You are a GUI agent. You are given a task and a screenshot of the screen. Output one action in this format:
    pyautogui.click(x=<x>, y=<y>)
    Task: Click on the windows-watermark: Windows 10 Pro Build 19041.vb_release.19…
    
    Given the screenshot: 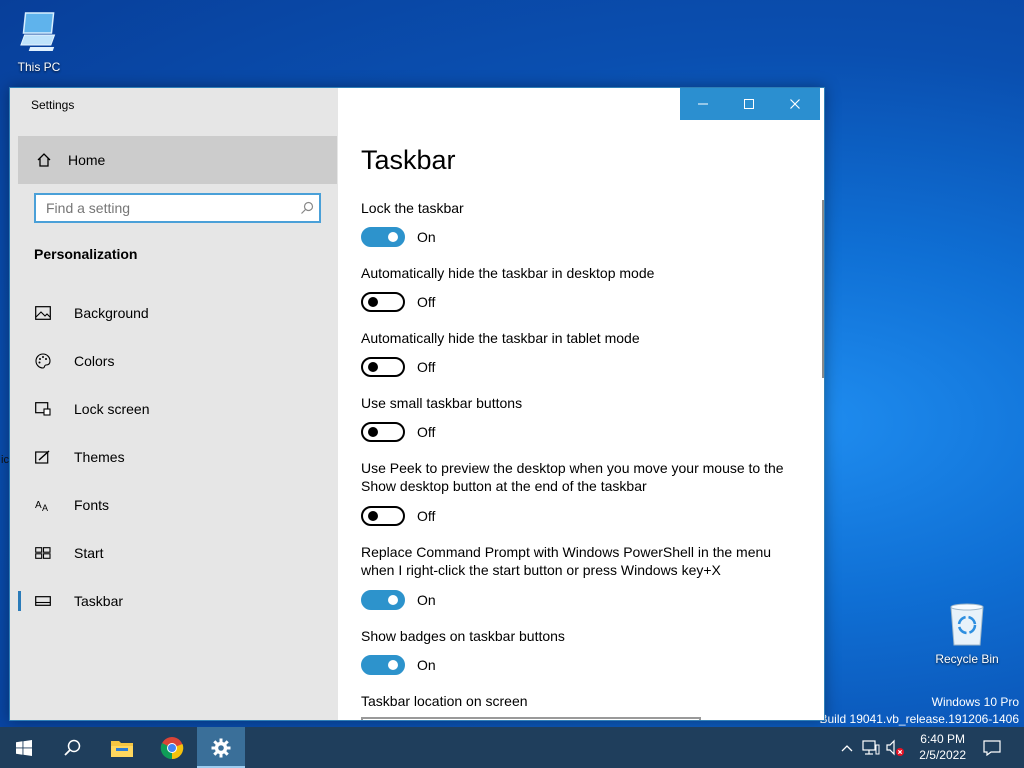 What is the action you would take?
    pyautogui.click(x=920, y=711)
    